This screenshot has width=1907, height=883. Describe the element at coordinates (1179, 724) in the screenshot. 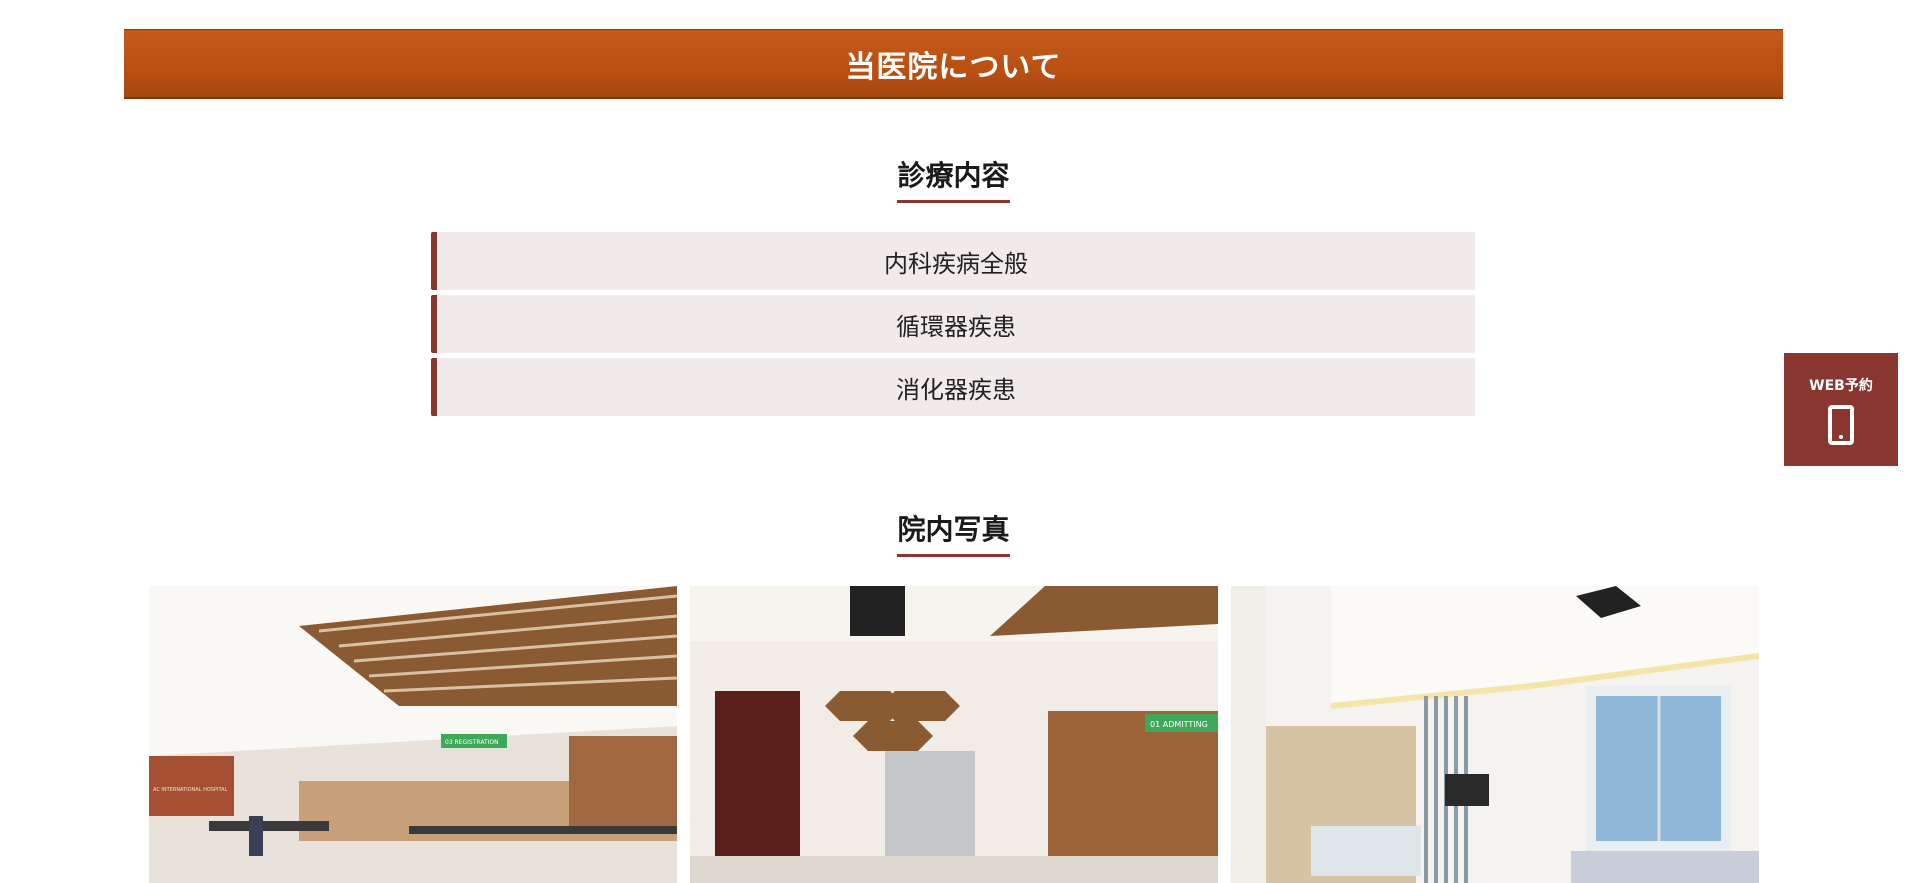

I see `hallway-sign-text: 01 ADMITTING` at that location.